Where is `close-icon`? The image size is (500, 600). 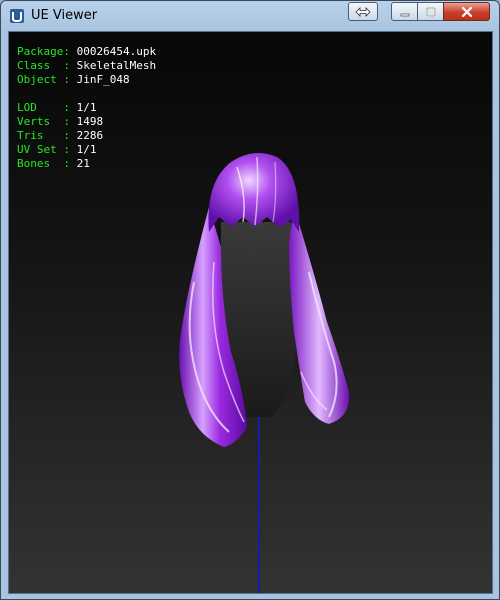
close-icon is located at coordinates (466, 11).